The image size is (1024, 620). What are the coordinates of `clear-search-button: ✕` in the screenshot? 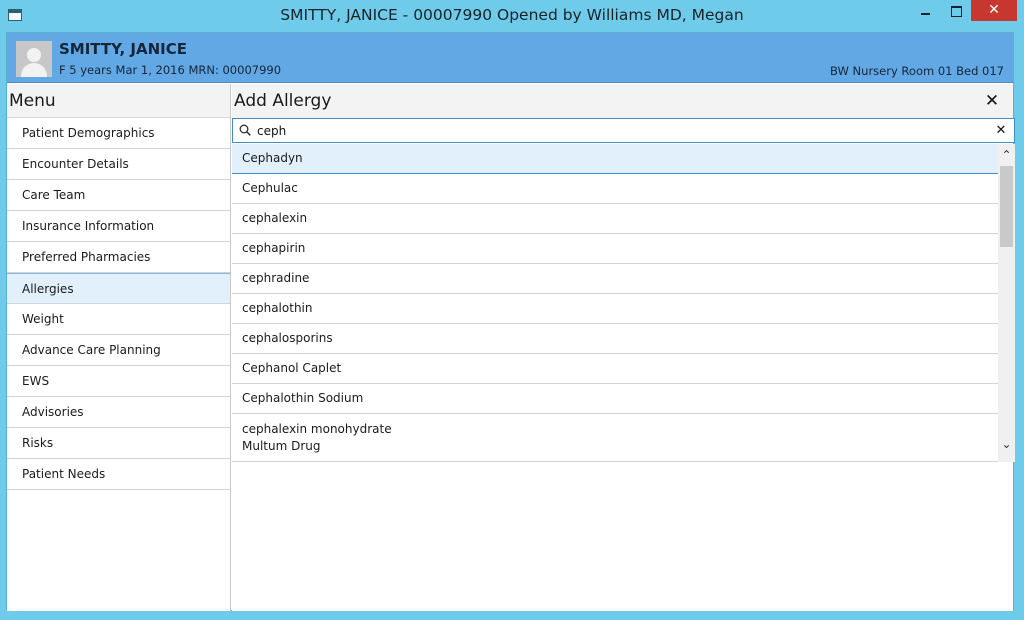 It's located at (1001, 130).